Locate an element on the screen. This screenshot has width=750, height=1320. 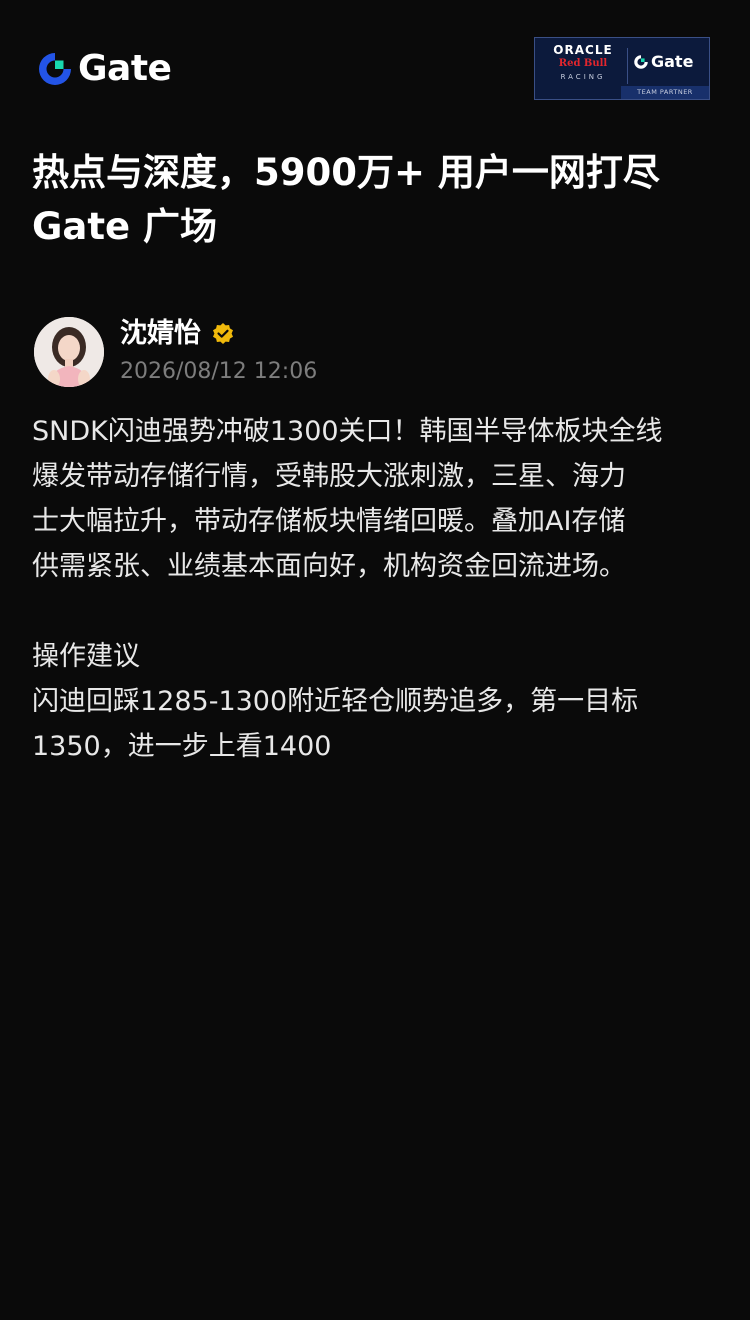
partner-divider is located at coordinates (627, 66).